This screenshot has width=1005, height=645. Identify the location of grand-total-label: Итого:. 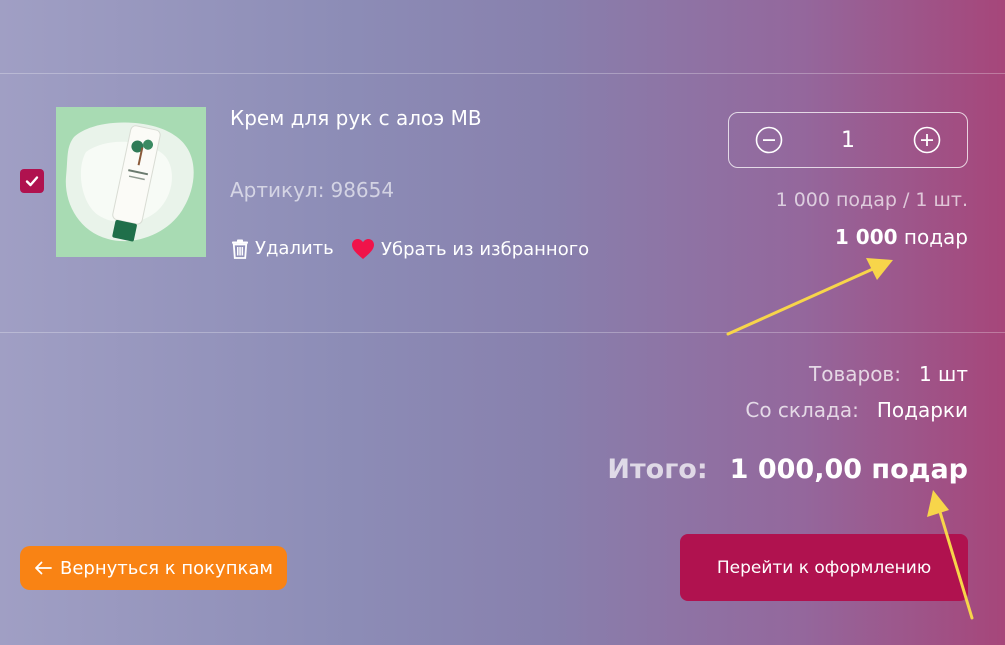
(657, 469).